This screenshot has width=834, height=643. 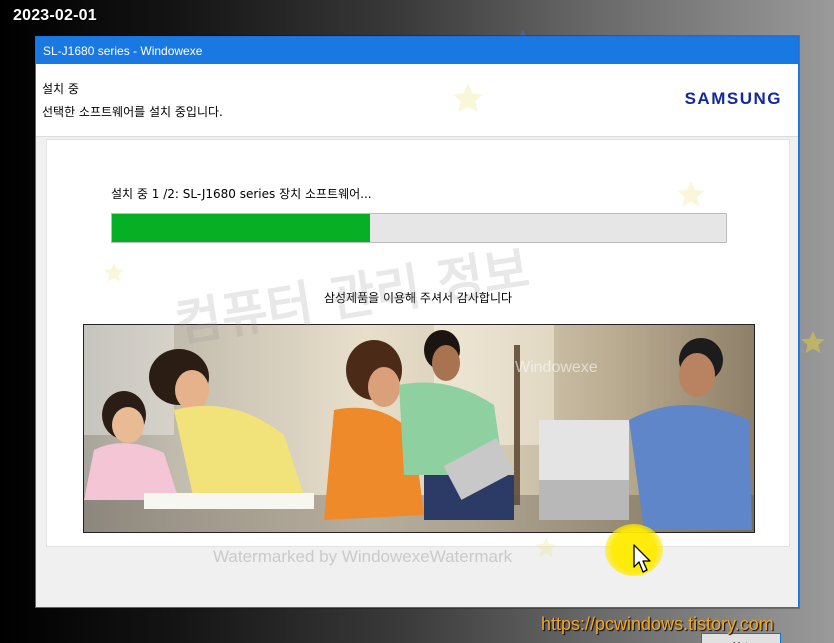 I want to click on page-subtitle: 선택한 소프트웨어를 설치 중입니다., so click(x=132, y=112).